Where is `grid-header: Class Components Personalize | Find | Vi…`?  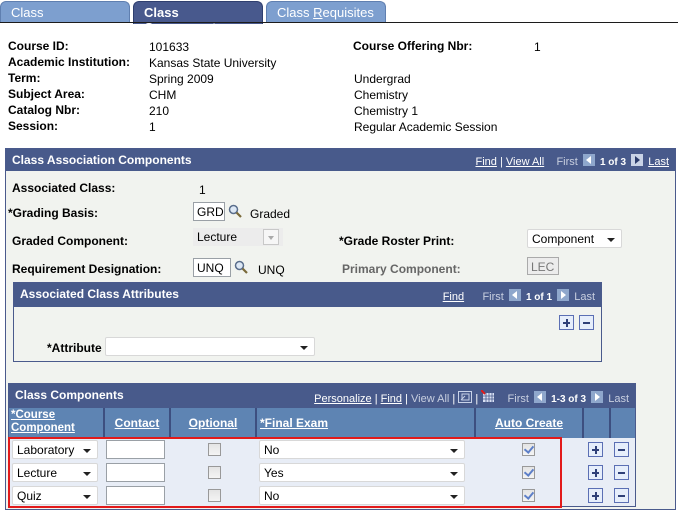 grid-header: Class Components Personalize | Find | Vi… is located at coordinates (322, 396).